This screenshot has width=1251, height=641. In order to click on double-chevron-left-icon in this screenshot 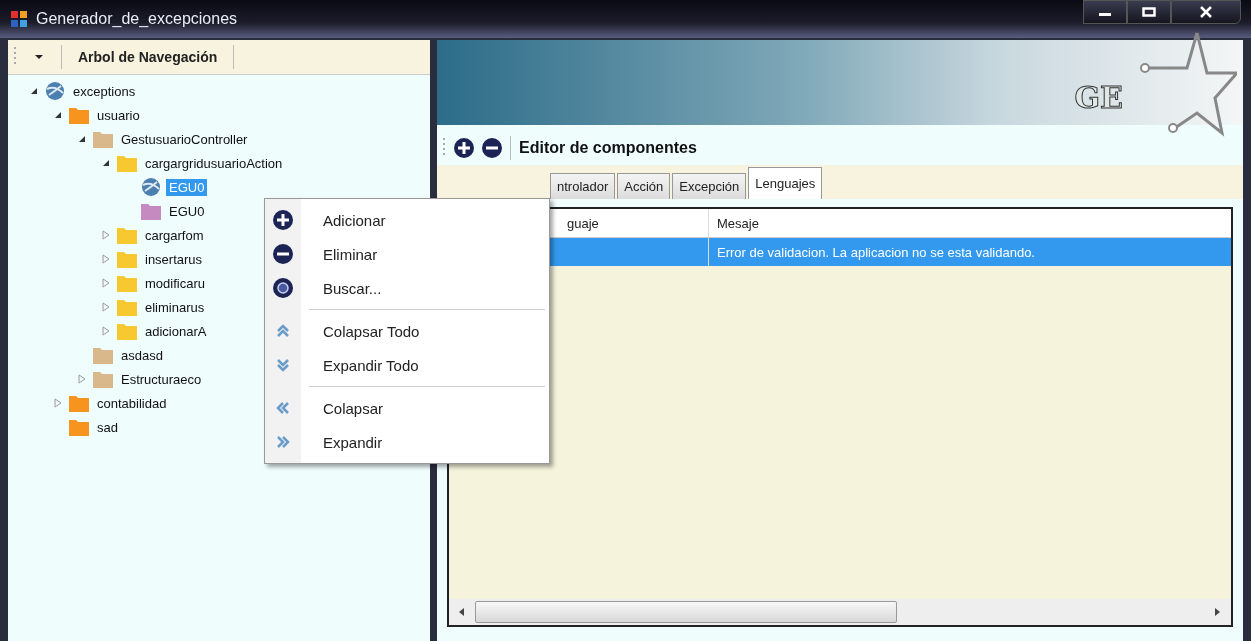, I will do `click(283, 408)`.